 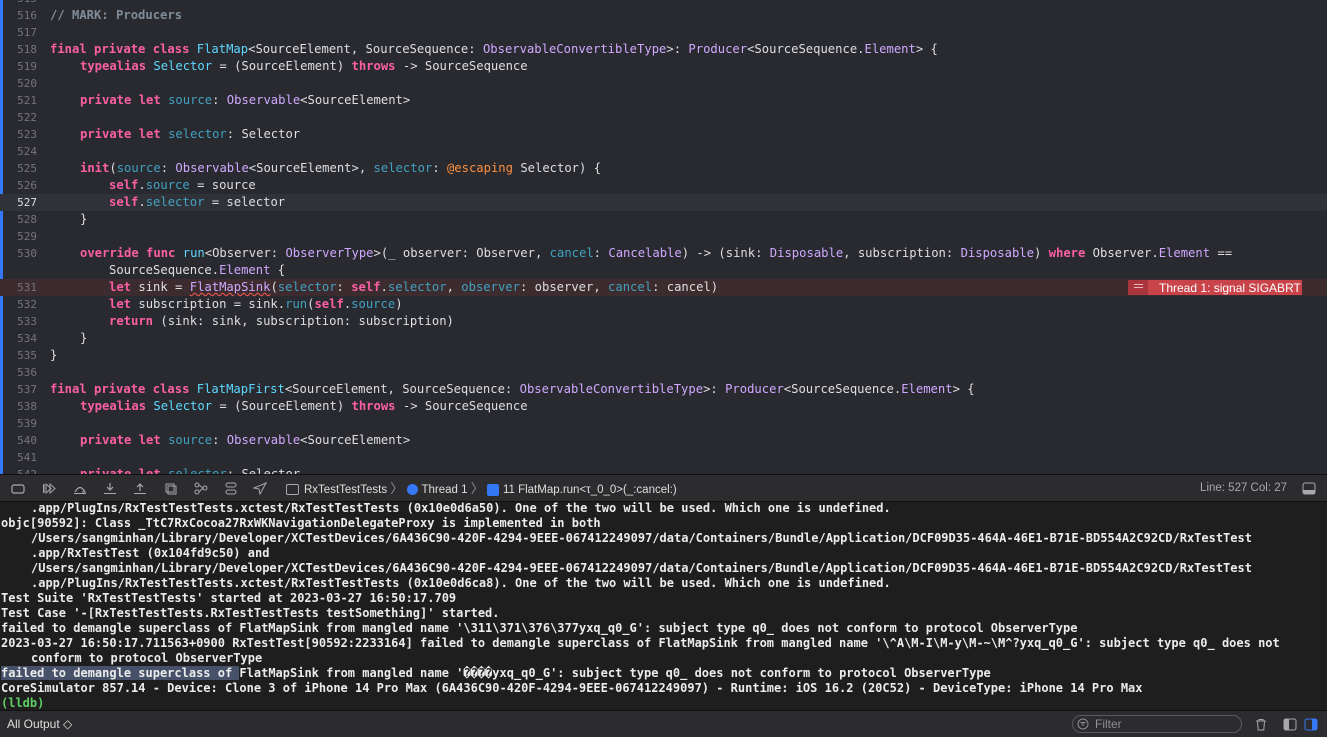 I want to click on code-line: 536, so click(x=663, y=372).